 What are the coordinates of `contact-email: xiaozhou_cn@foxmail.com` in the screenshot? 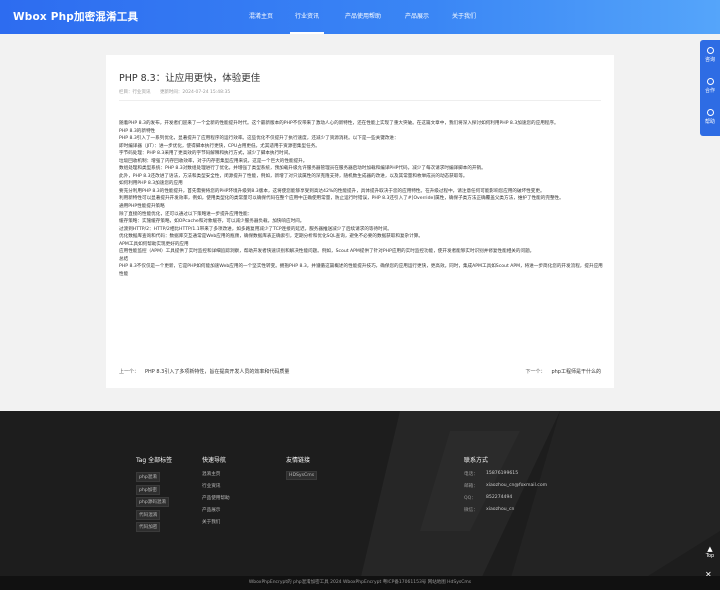 It's located at (516, 485).